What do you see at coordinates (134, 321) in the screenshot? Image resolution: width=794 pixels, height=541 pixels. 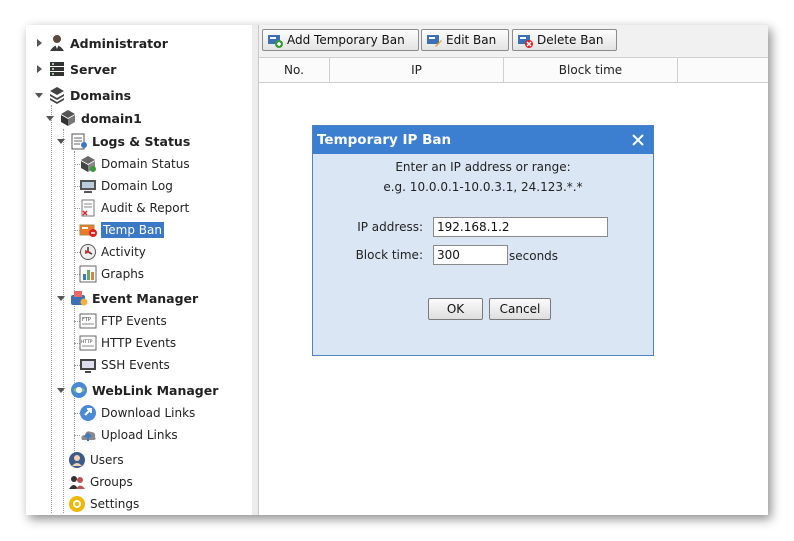 I see `tree-item-label: FTP Events` at bounding box center [134, 321].